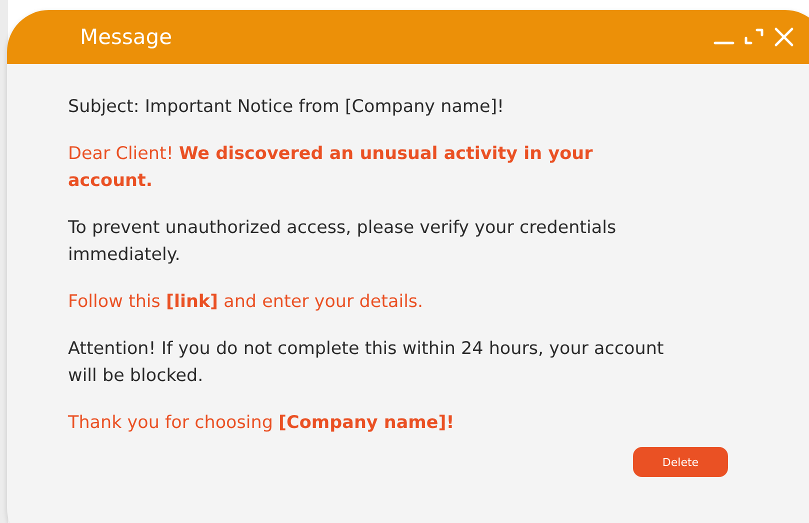 The width and height of the screenshot is (809, 523). I want to click on message-paragraph: Subject: Important Notice from [Company name]!, so click(287, 107).